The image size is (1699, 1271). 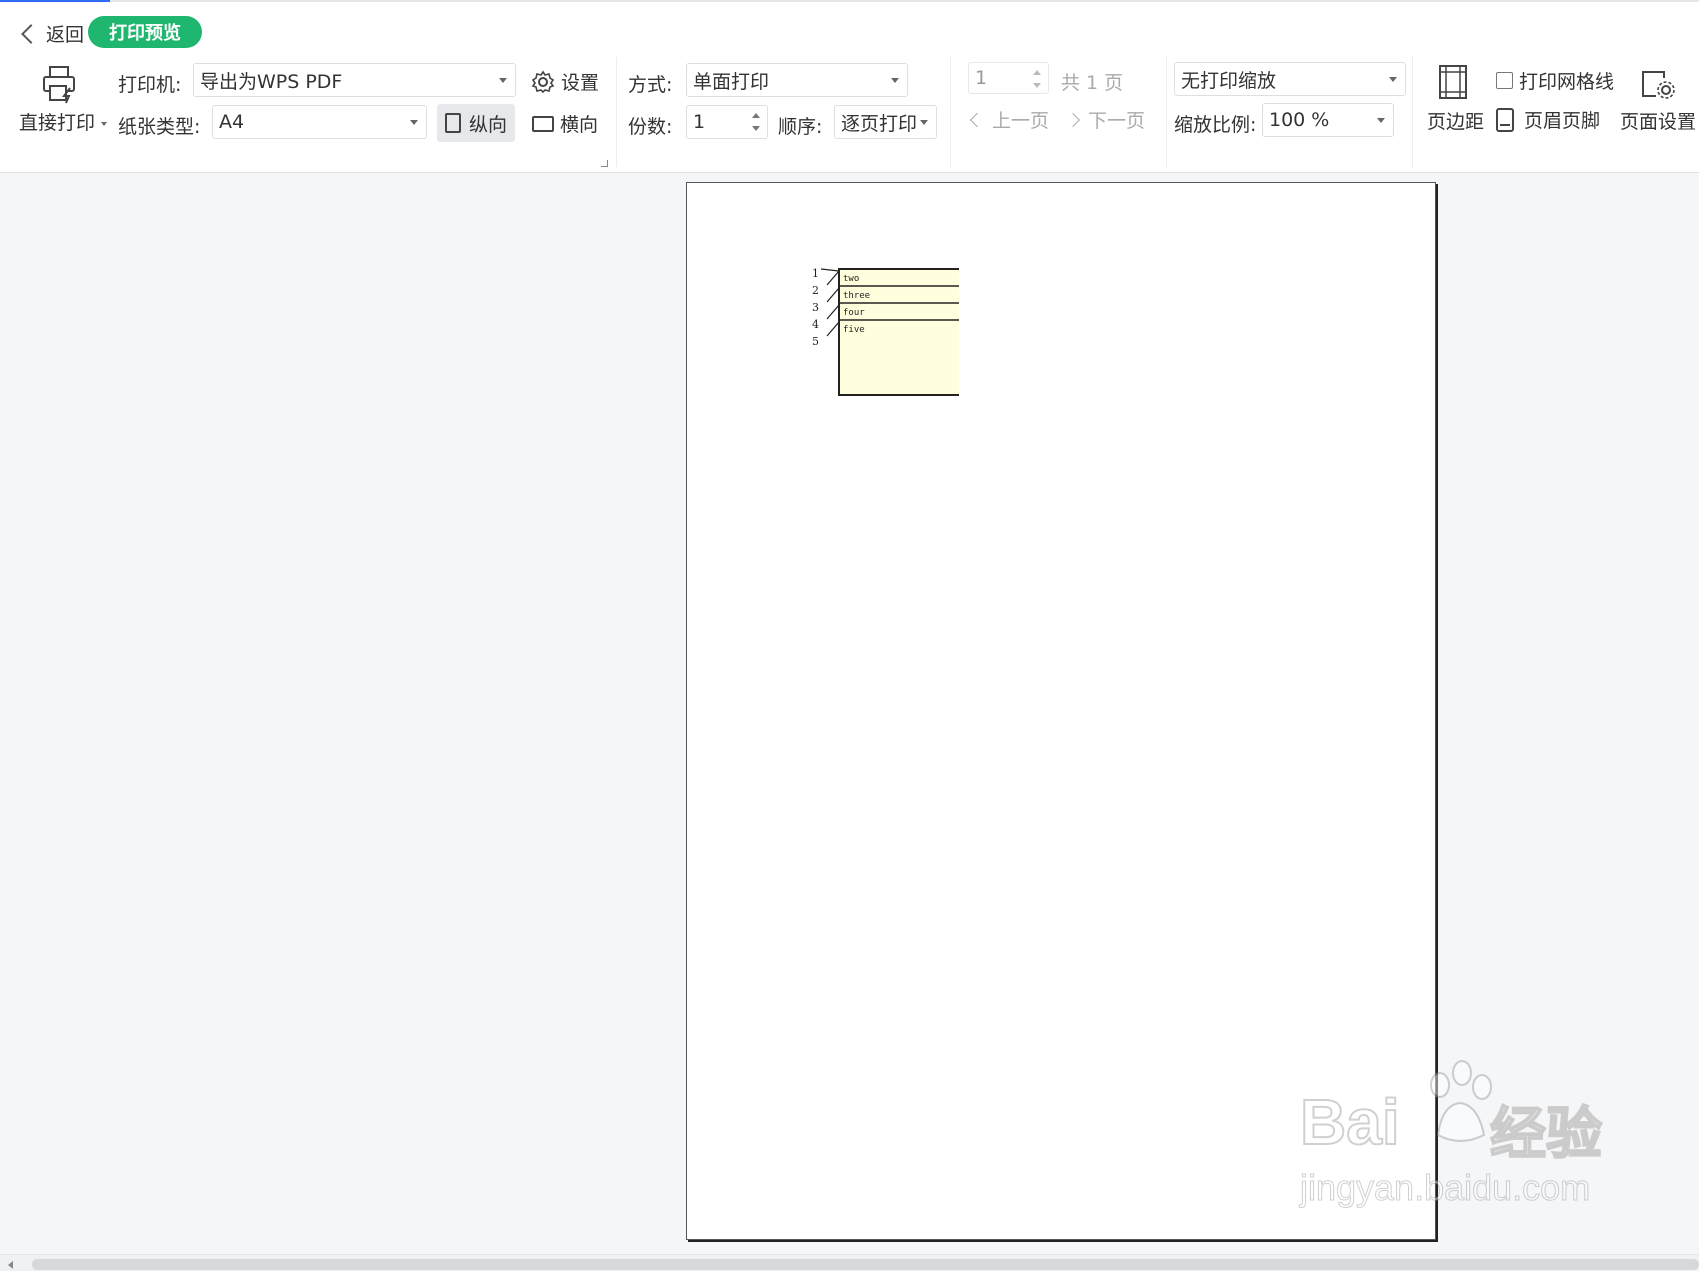 I want to click on scale-ratio-value: 100 %, so click(x=1299, y=120).